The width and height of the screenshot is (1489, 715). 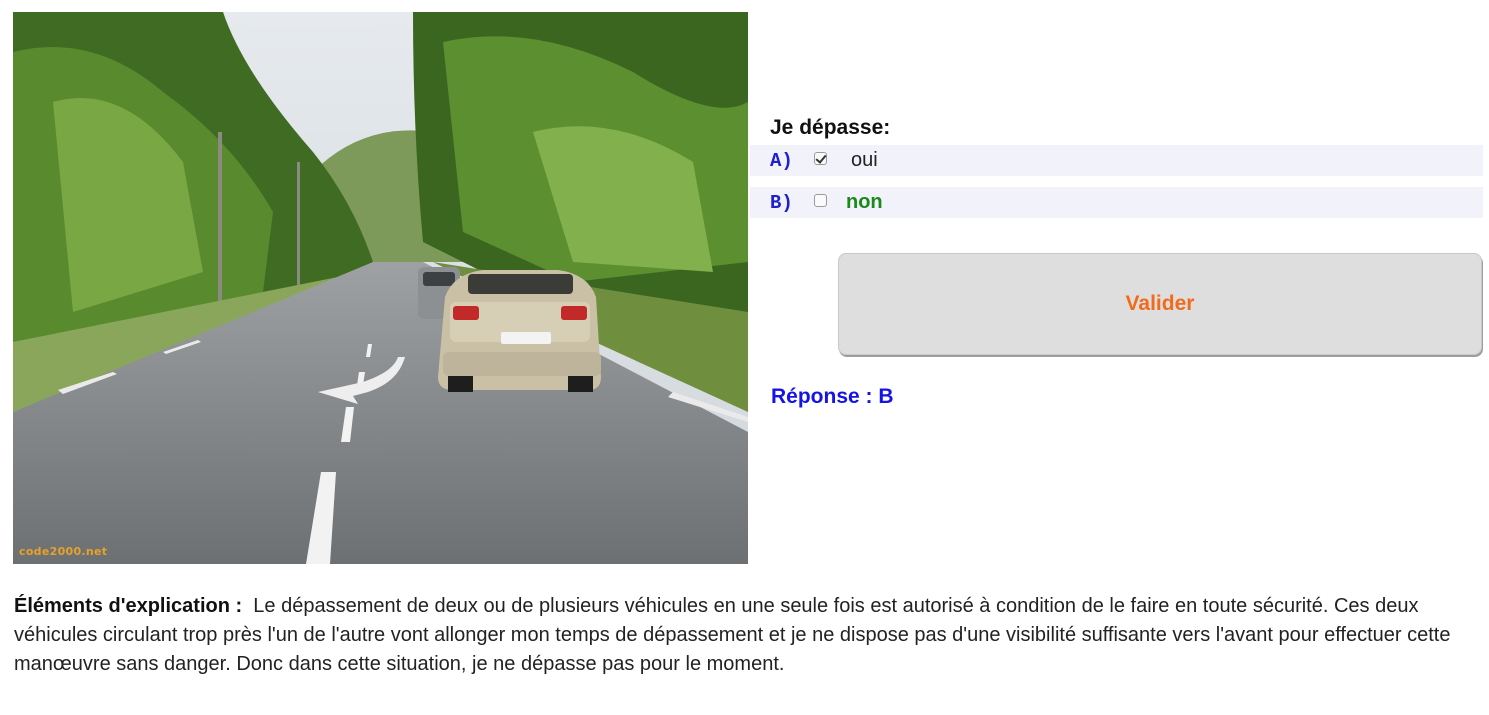 What do you see at coordinates (864, 202) in the screenshot?
I see `option-b-label: non` at bounding box center [864, 202].